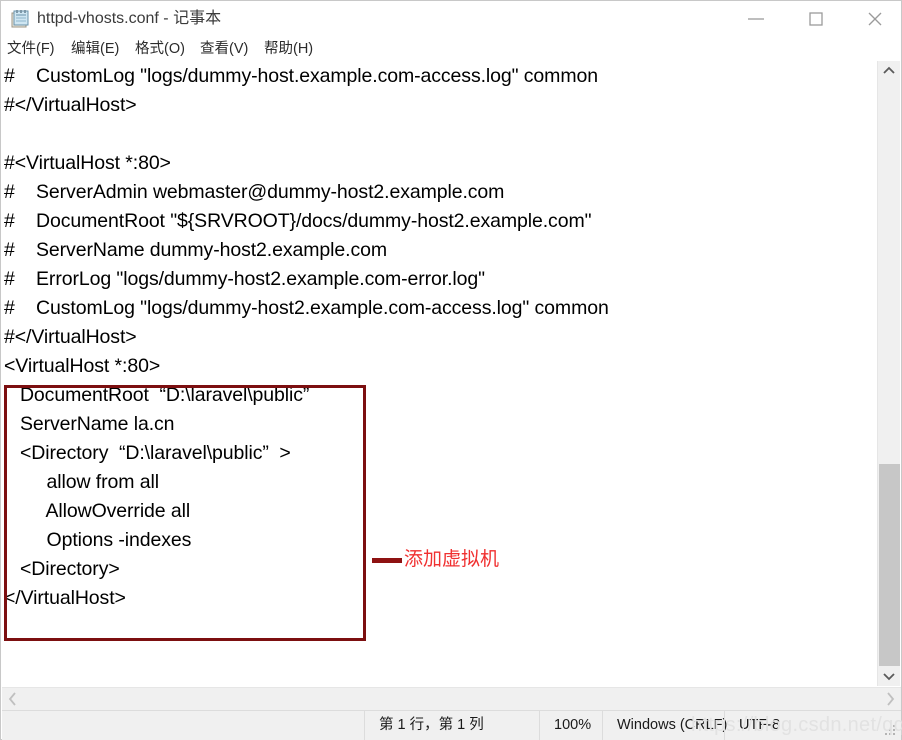 Image resolution: width=902 pixels, height=740 pixels. I want to click on chevron-up-icon, so click(889, 70).